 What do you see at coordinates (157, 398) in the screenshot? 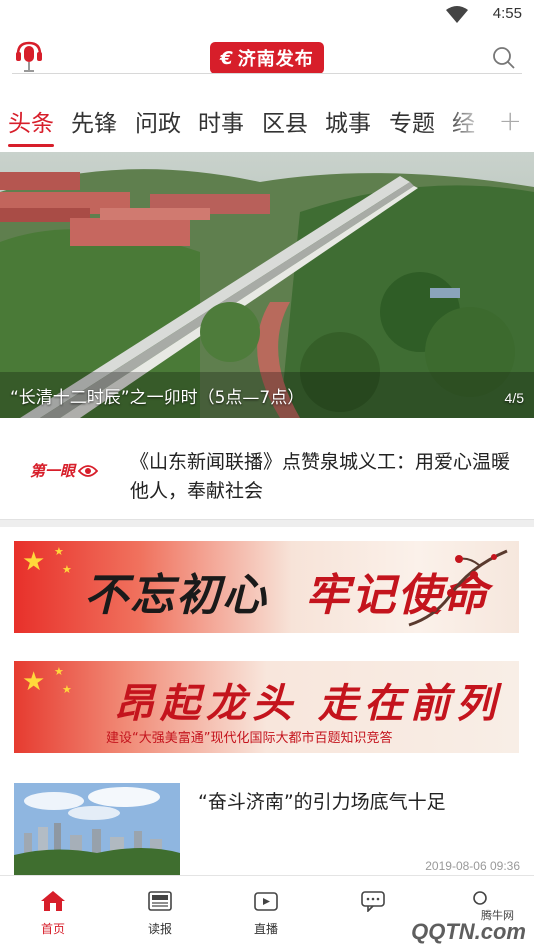
I see `carousel-caption: “长清十二时辰”之一卯时（5点—7点）` at bounding box center [157, 398].